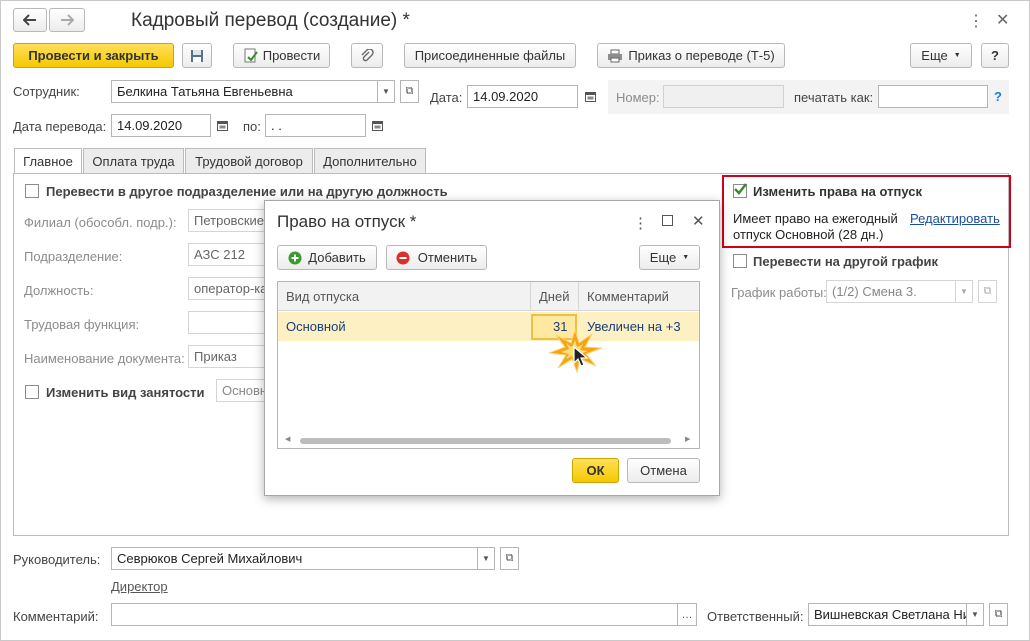 The width and height of the screenshot is (1030, 641). Describe the element at coordinates (347, 221) in the screenshot. I see `dialog-title: Право на отпуск *` at that location.